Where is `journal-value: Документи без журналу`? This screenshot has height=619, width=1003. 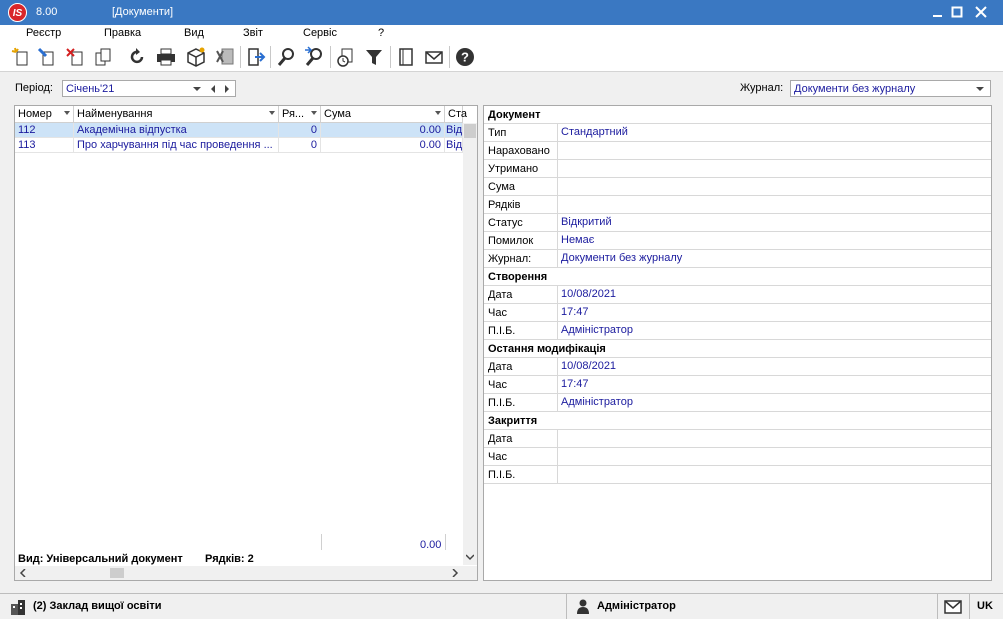
journal-value: Документи без журналу is located at coordinates (855, 89).